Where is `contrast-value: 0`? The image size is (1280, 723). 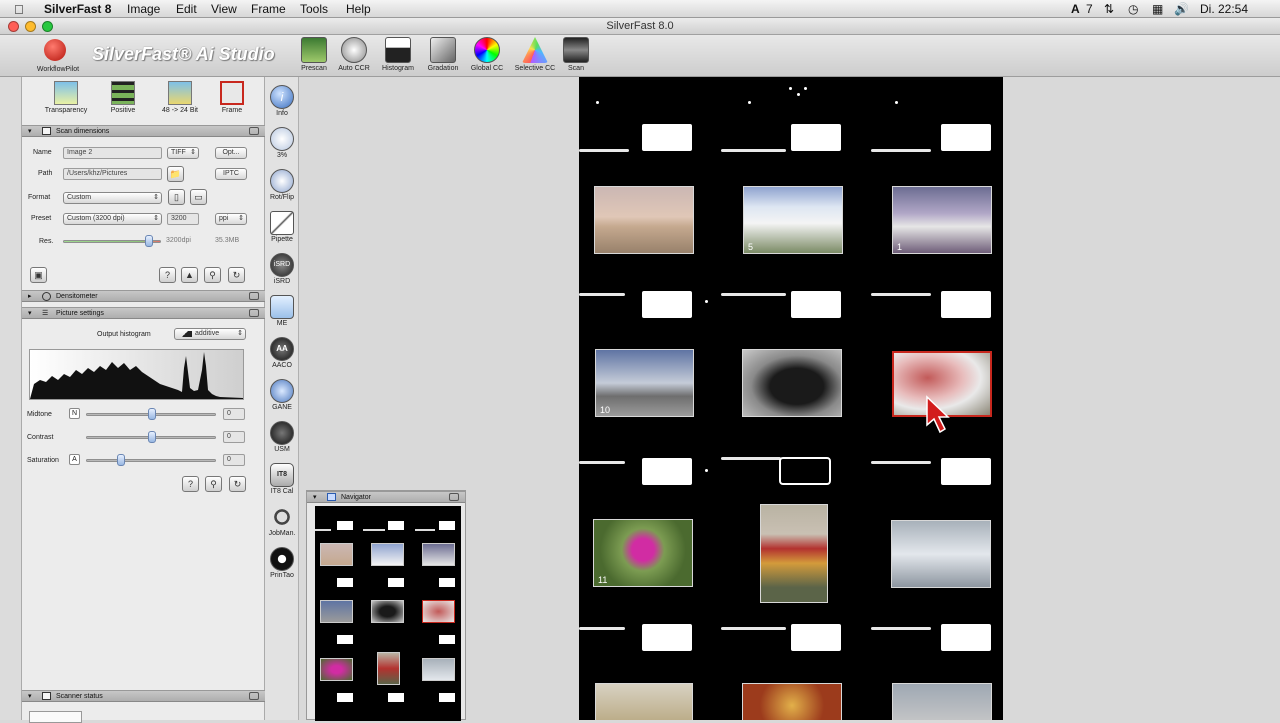 contrast-value: 0 is located at coordinates (234, 437).